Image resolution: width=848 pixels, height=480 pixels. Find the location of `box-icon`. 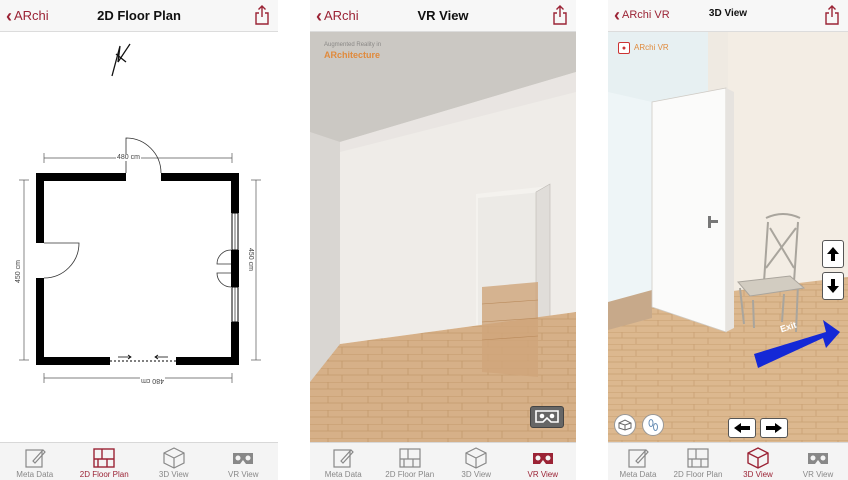

box-icon is located at coordinates (625, 425).